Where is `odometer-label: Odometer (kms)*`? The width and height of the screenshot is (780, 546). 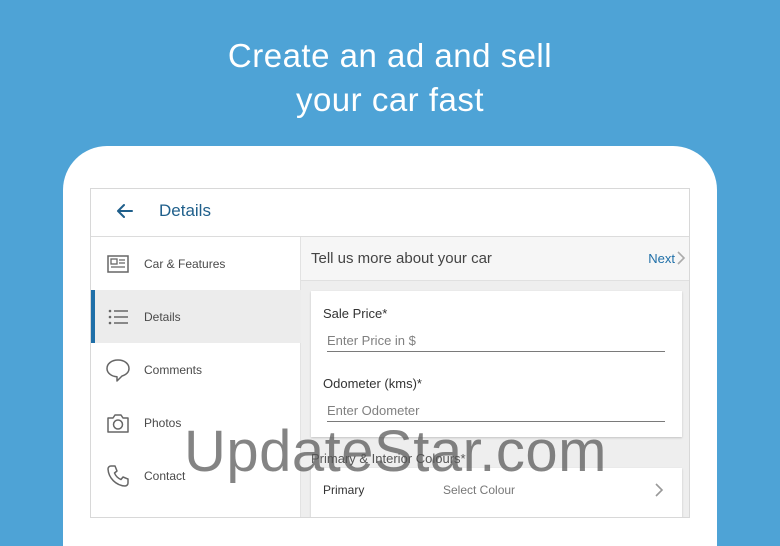
odometer-label: Odometer (kms)* is located at coordinates (372, 383).